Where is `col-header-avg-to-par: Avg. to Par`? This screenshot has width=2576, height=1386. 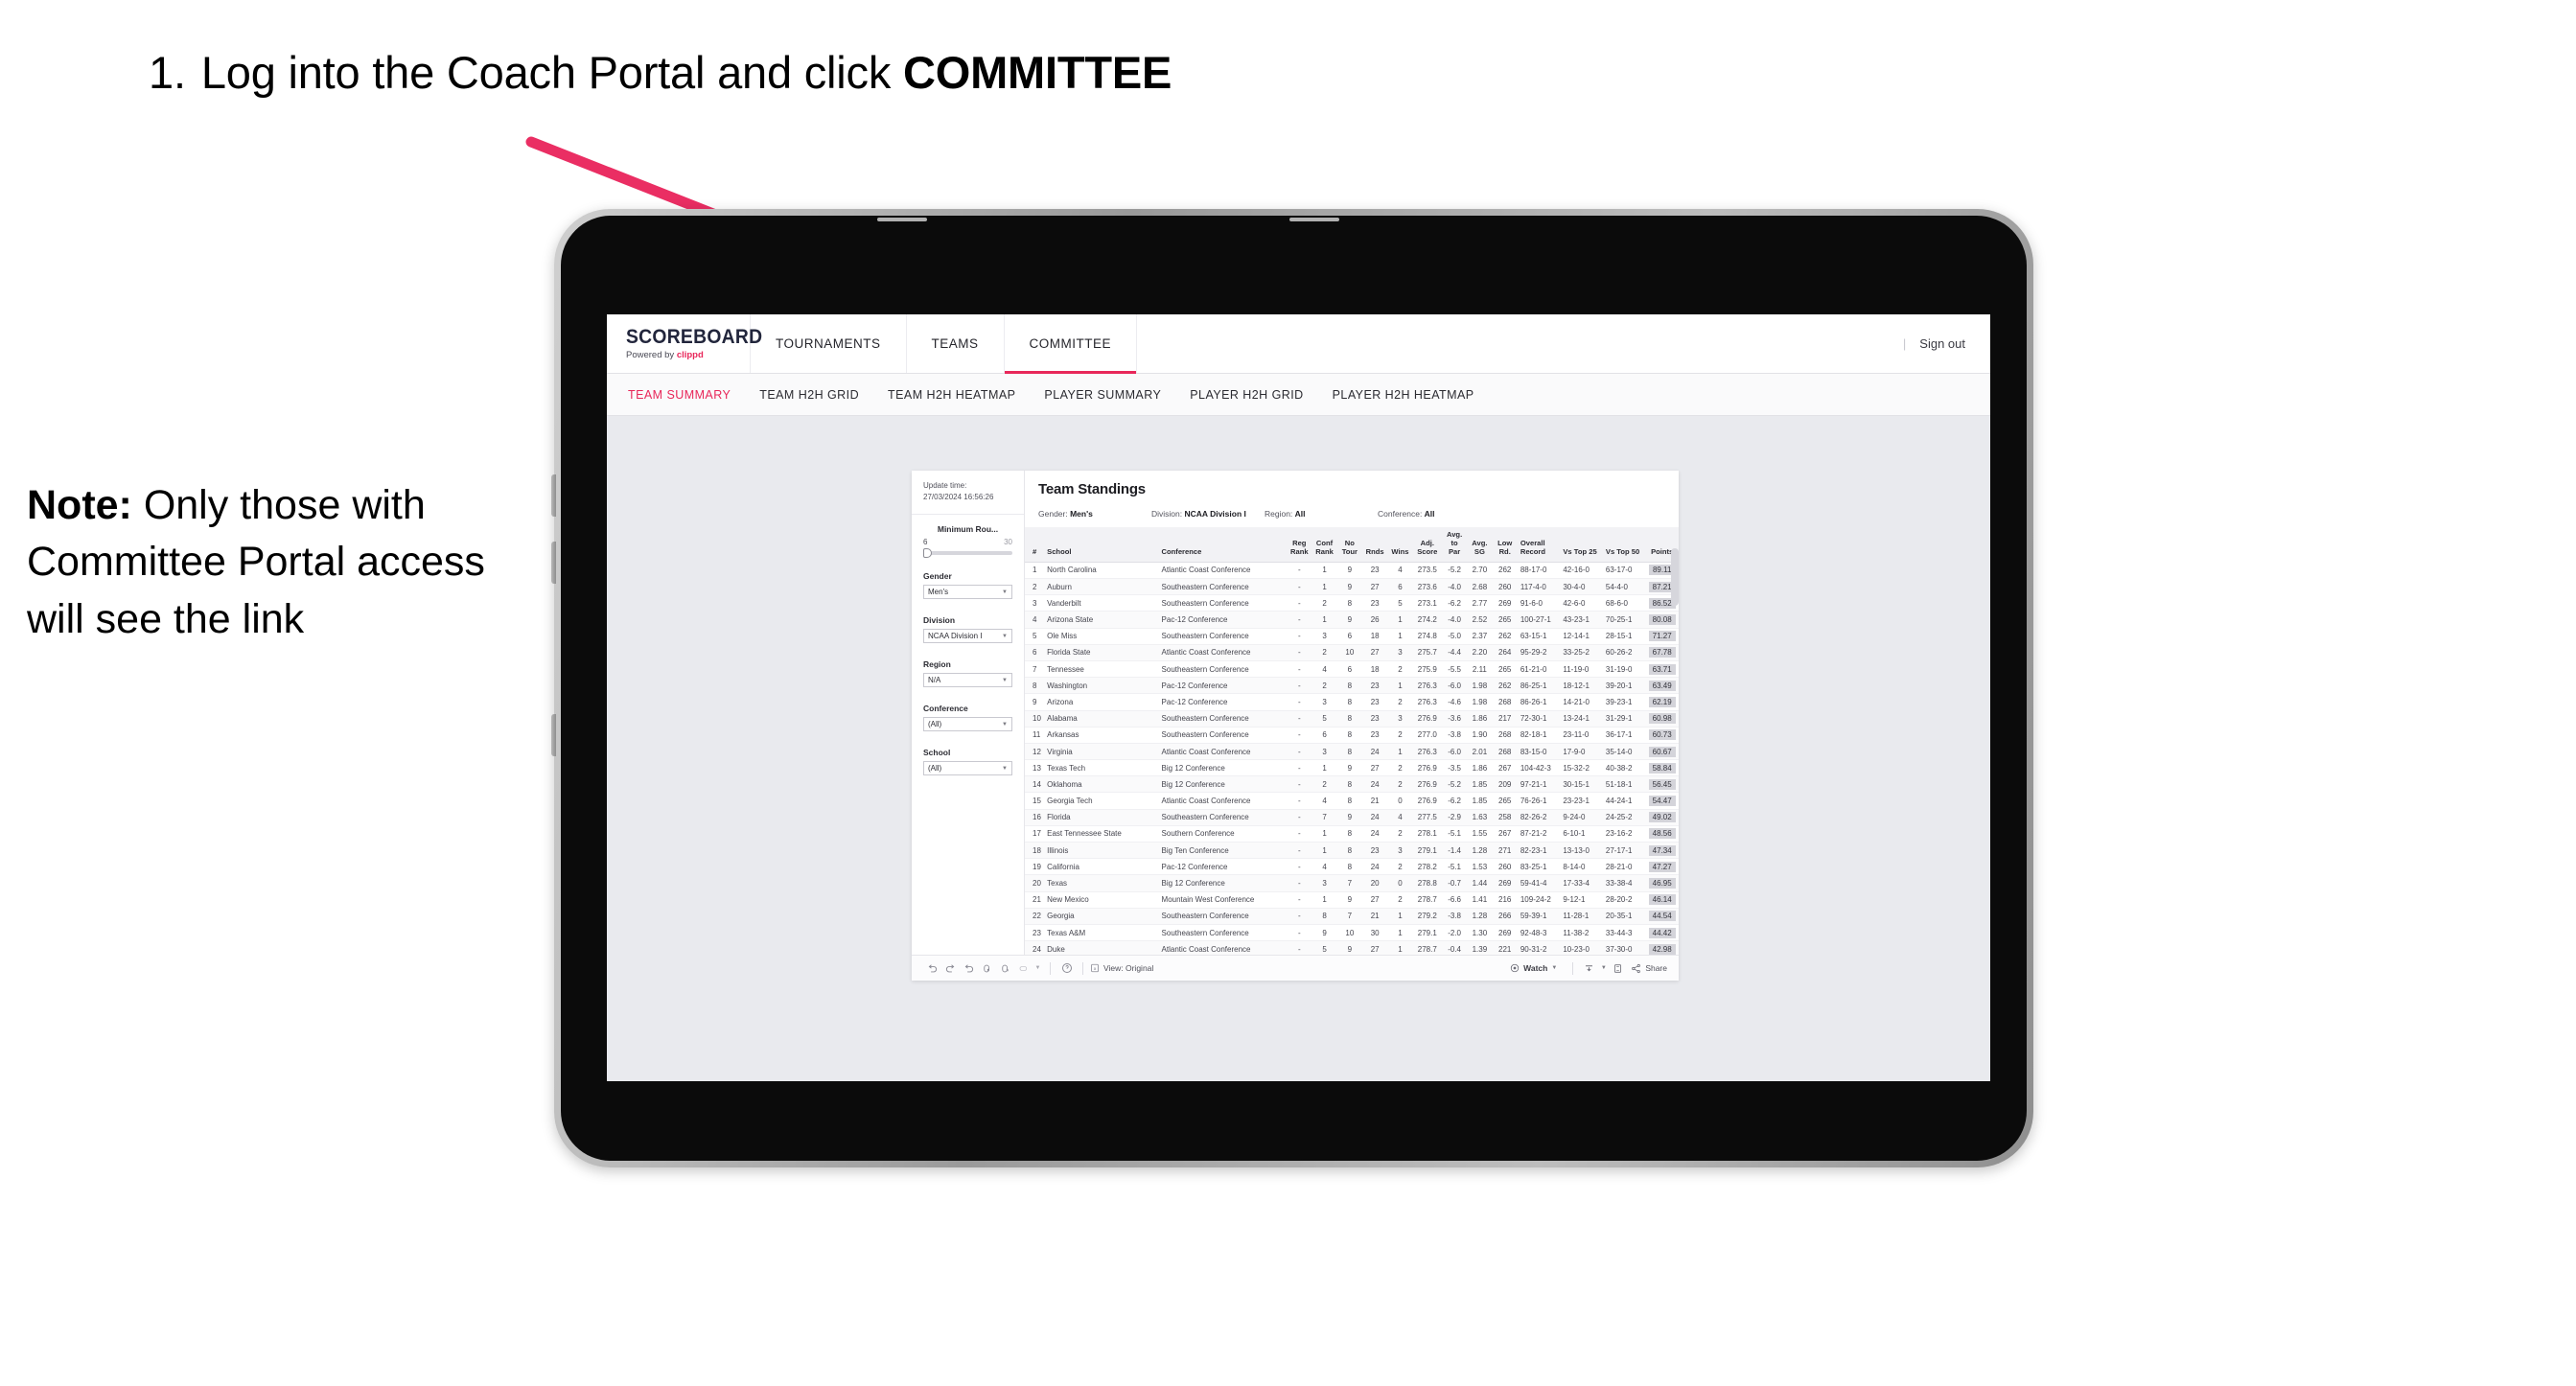 col-header-avg-to-par: Avg. to Par is located at coordinates (1455, 545).